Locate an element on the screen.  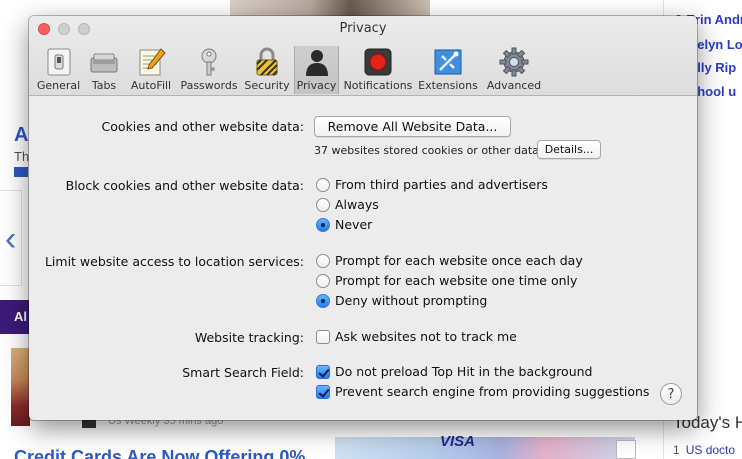
lock-icon is located at coordinates (267, 61).